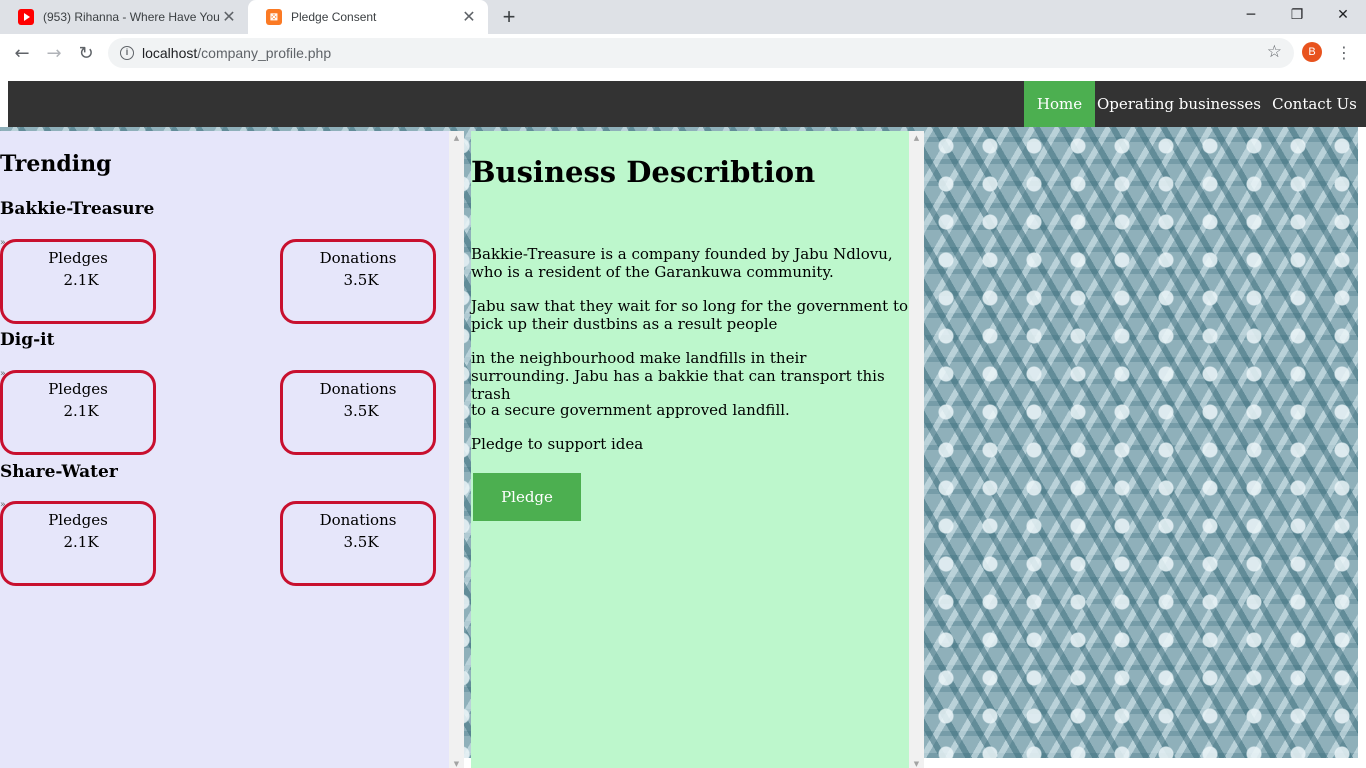 Image resolution: width=1366 pixels, height=768 pixels. Describe the element at coordinates (701, 53) in the screenshot. I see `address-bar: i localhost/company_profile.php ☆` at that location.